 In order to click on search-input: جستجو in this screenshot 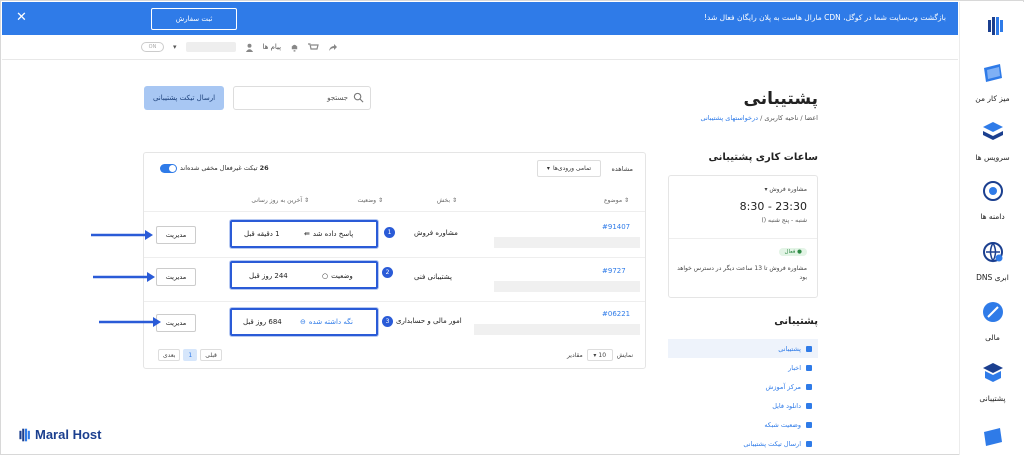, I will do `click(302, 98)`.